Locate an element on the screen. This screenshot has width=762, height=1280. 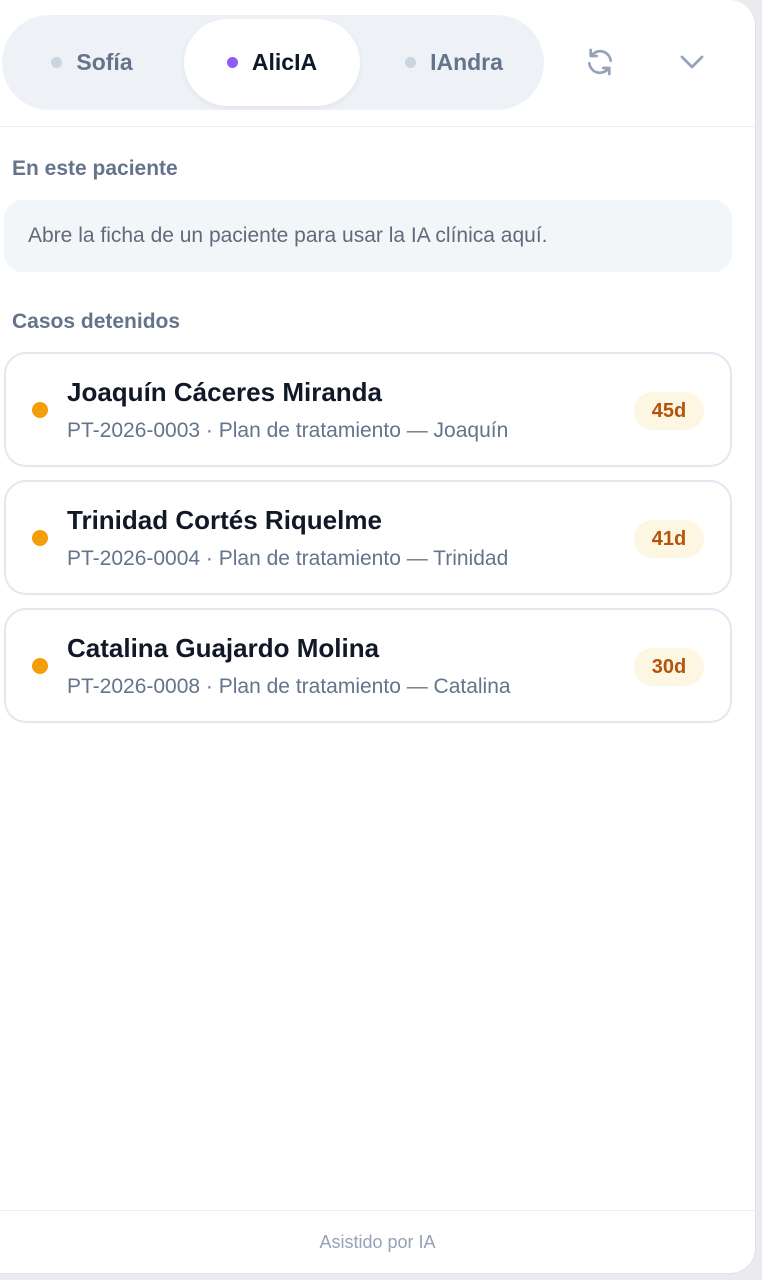
tab-sofia: Sofía is located at coordinates (92, 62).